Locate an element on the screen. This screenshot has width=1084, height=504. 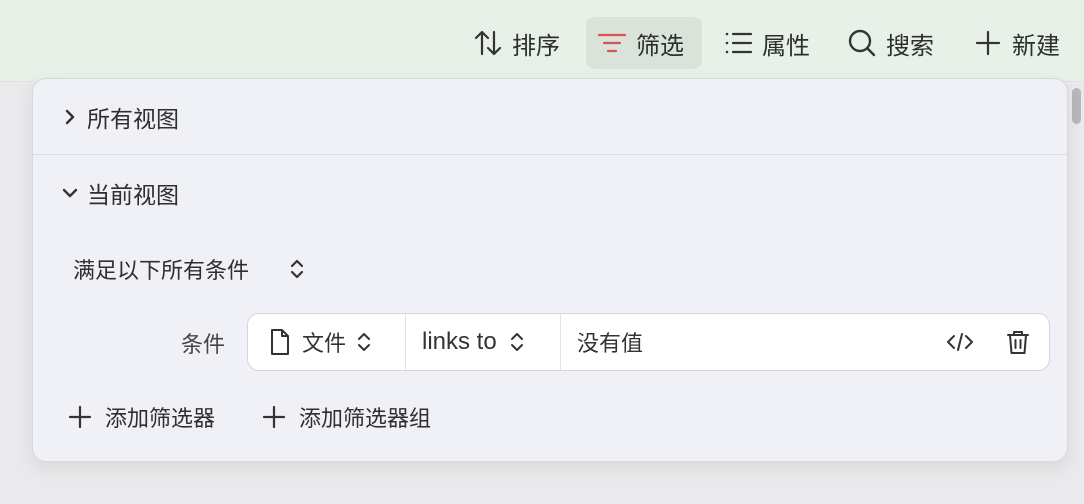
add-filter-group-button: 添加筛选器组 is located at coordinates (346, 417).